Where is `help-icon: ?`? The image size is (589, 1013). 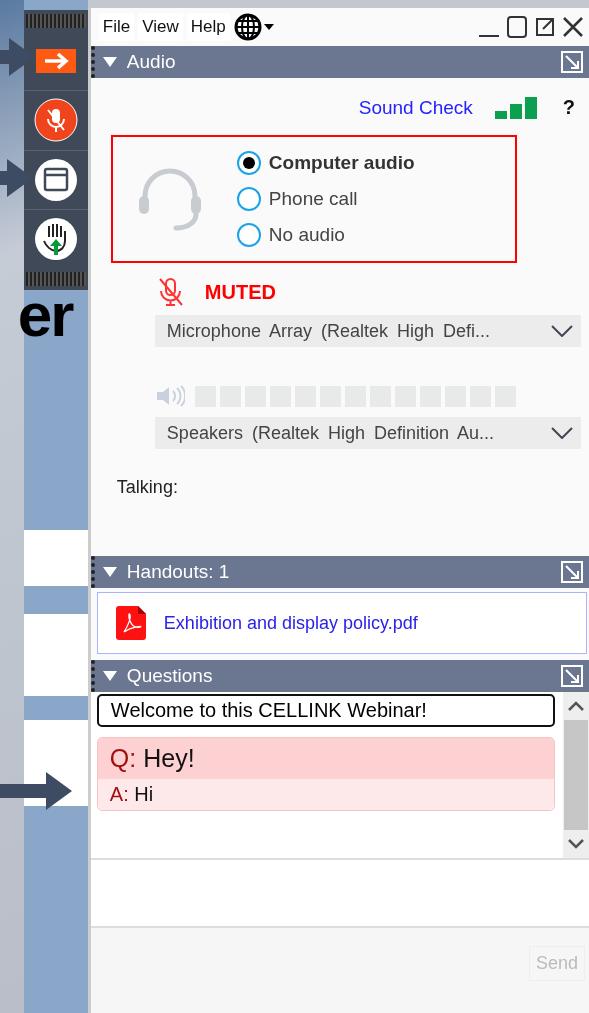 help-icon: ? is located at coordinates (568, 107).